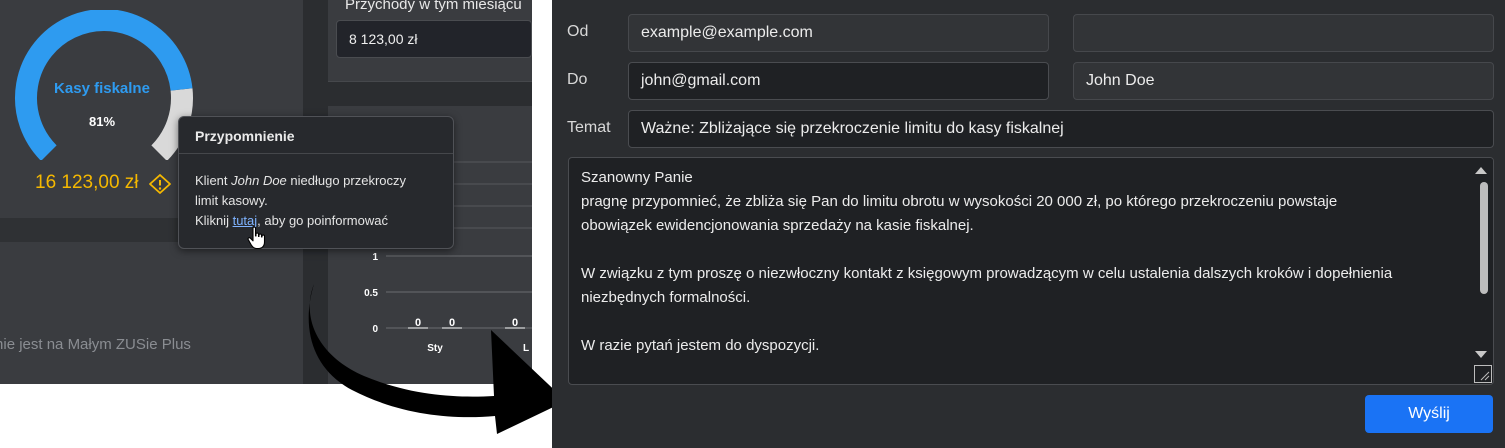  What do you see at coordinates (666, 297) in the screenshot?
I see `message-line: niezbędnych formalności.` at bounding box center [666, 297].